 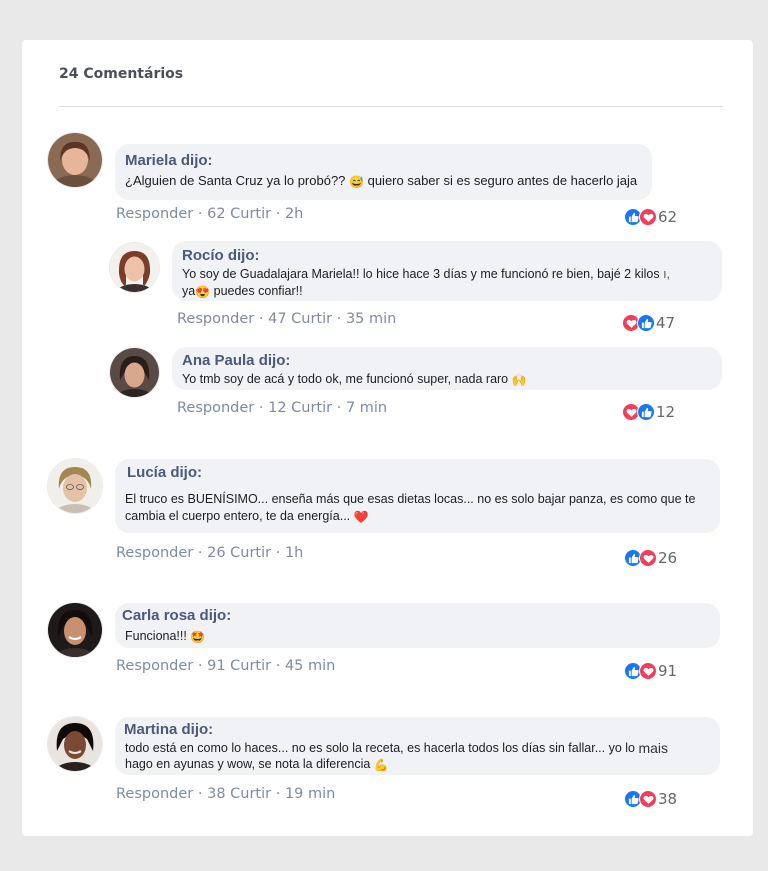 I want to click on reactions-summary: 62, so click(x=650, y=217).